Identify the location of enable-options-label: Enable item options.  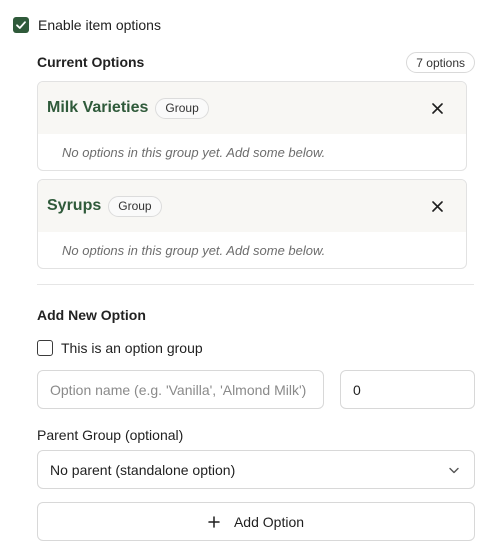
(99, 25).